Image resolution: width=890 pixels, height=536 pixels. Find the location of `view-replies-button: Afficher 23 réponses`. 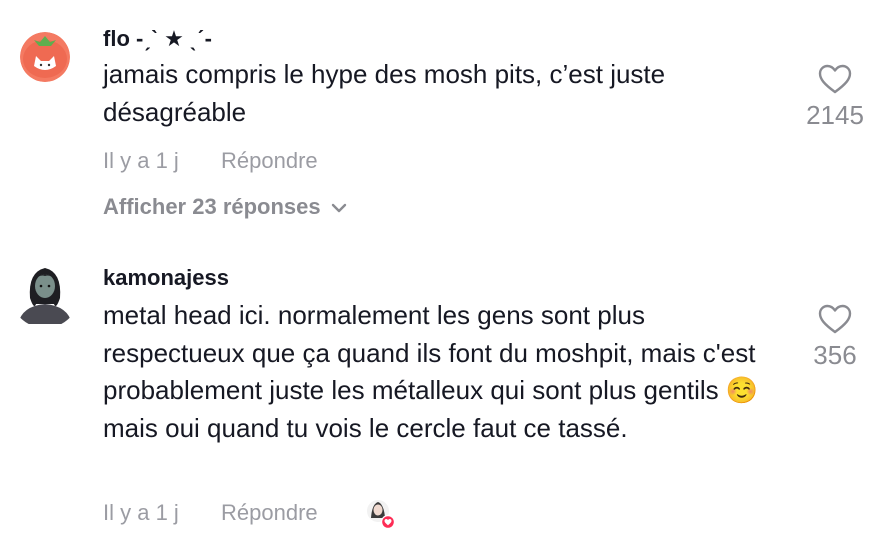

view-replies-button: Afficher 23 réponses is located at coordinates (225, 207).